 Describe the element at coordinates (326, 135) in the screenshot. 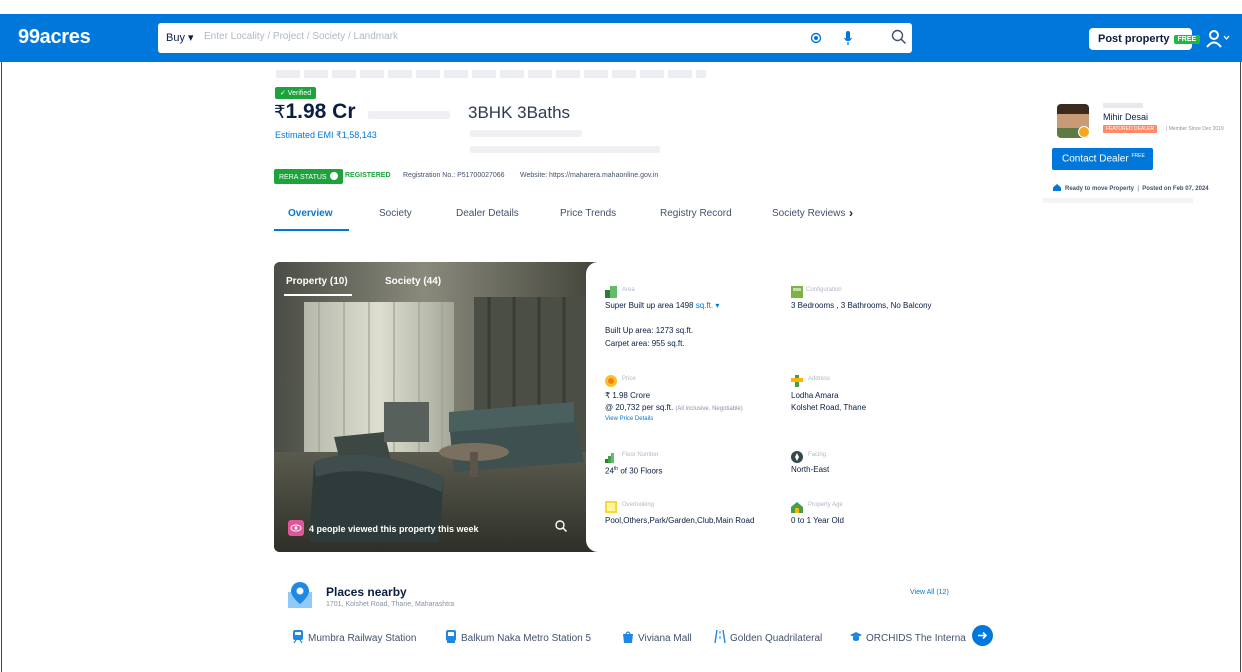

I see `estimated-emi-link: Estimated EMI ₹1,58,143` at that location.